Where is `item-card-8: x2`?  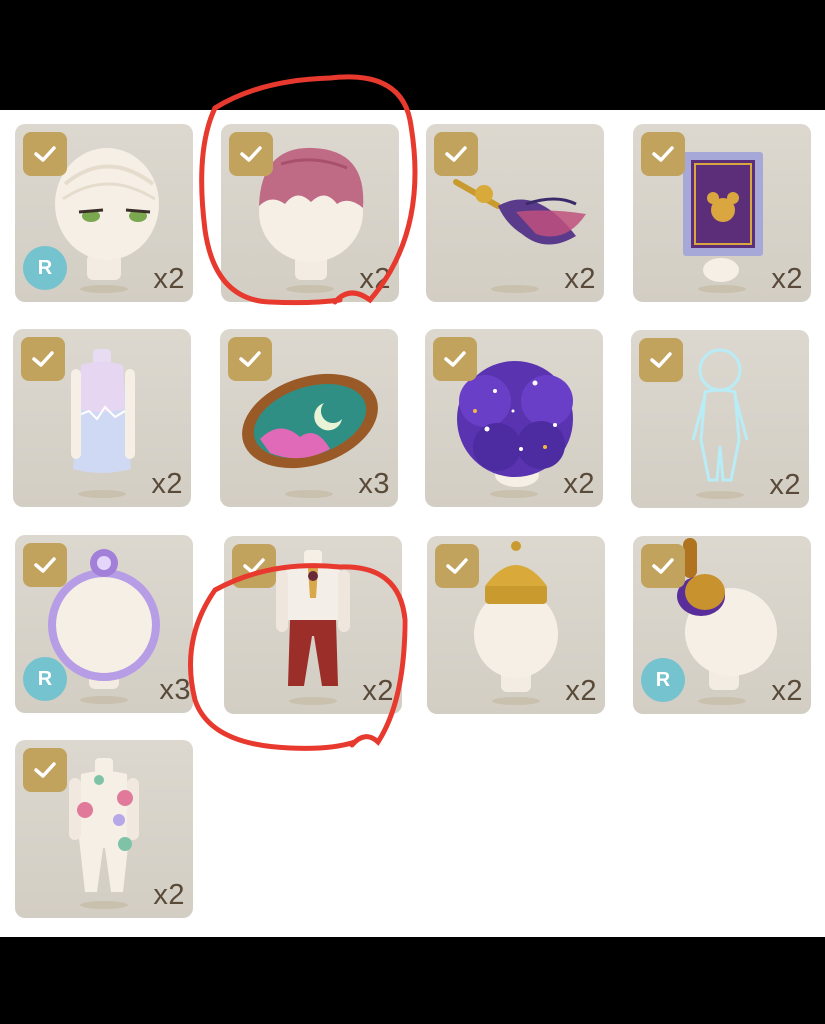
item-card-8: x2 is located at coordinates (720, 419).